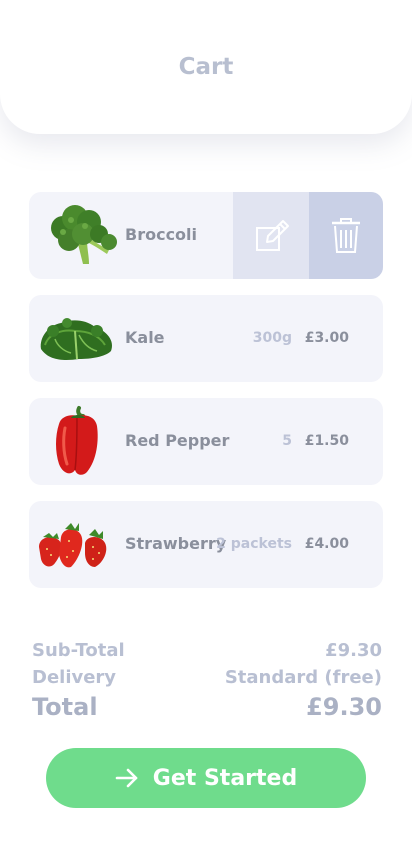 Image resolution: width=412 pixels, height=847 pixels. What do you see at coordinates (272, 338) in the screenshot?
I see `item-quantity: 300g` at bounding box center [272, 338].